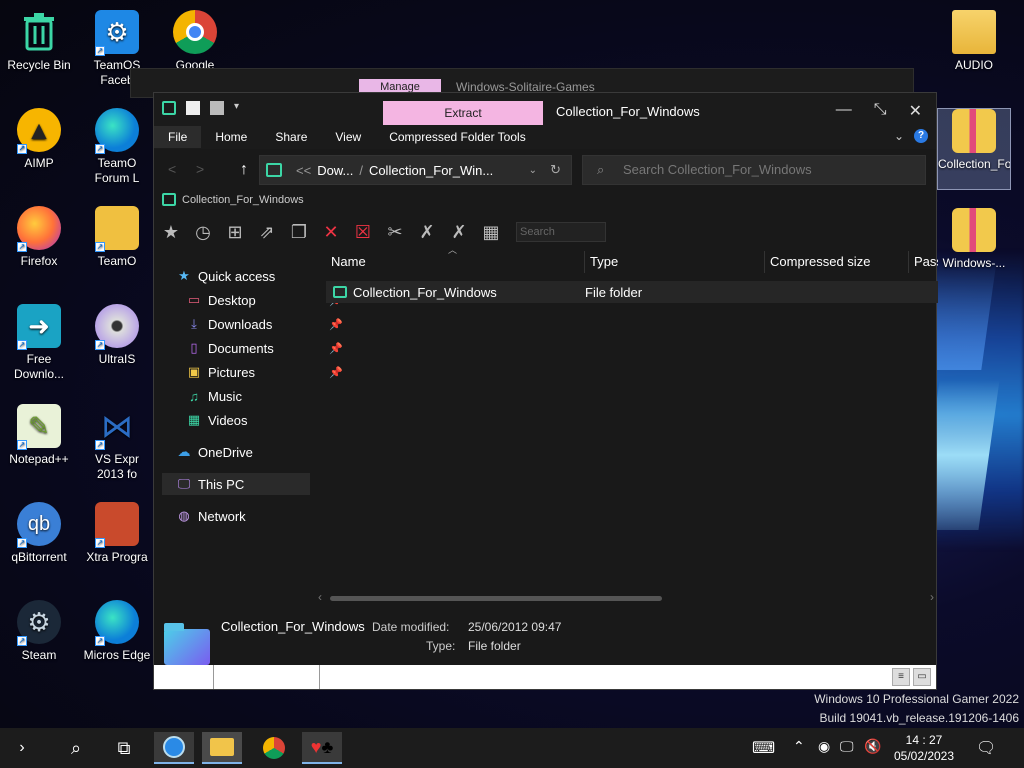  Describe the element at coordinates (39, 435) in the screenshot. I see `desktop-icon-notepadpp: ✎ ↗ Notepad++` at that location.